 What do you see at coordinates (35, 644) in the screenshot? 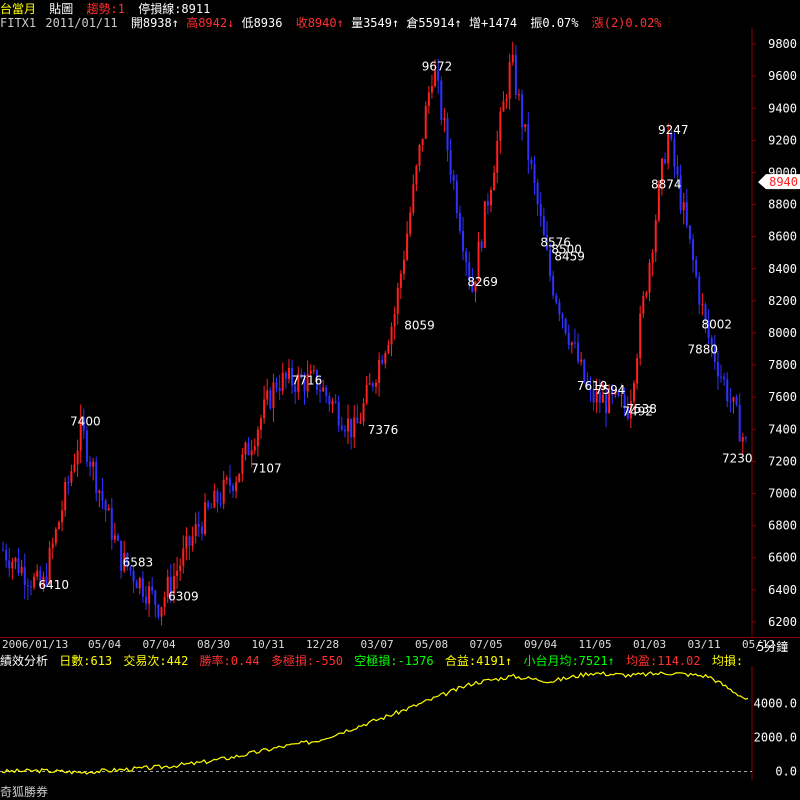
I see `date-tick-label: 2006/01/13` at bounding box center [35, 644].